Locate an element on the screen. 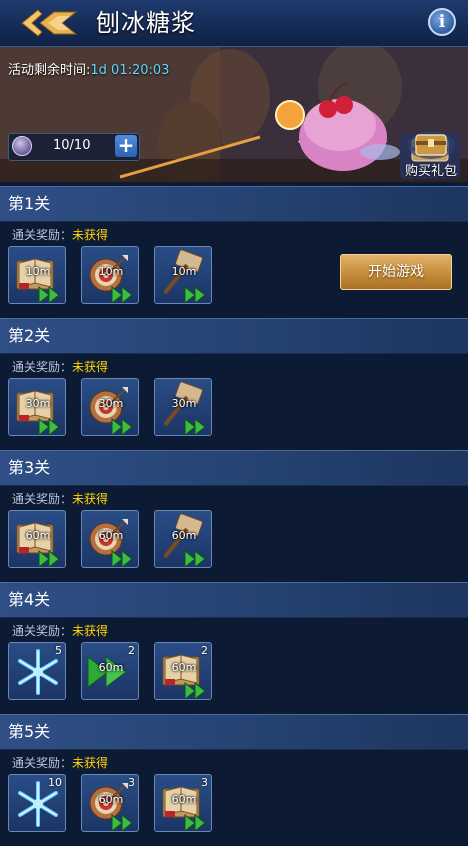 The image size is (468, 846). level-title: 第5关 is located at coordinates (29, 731).